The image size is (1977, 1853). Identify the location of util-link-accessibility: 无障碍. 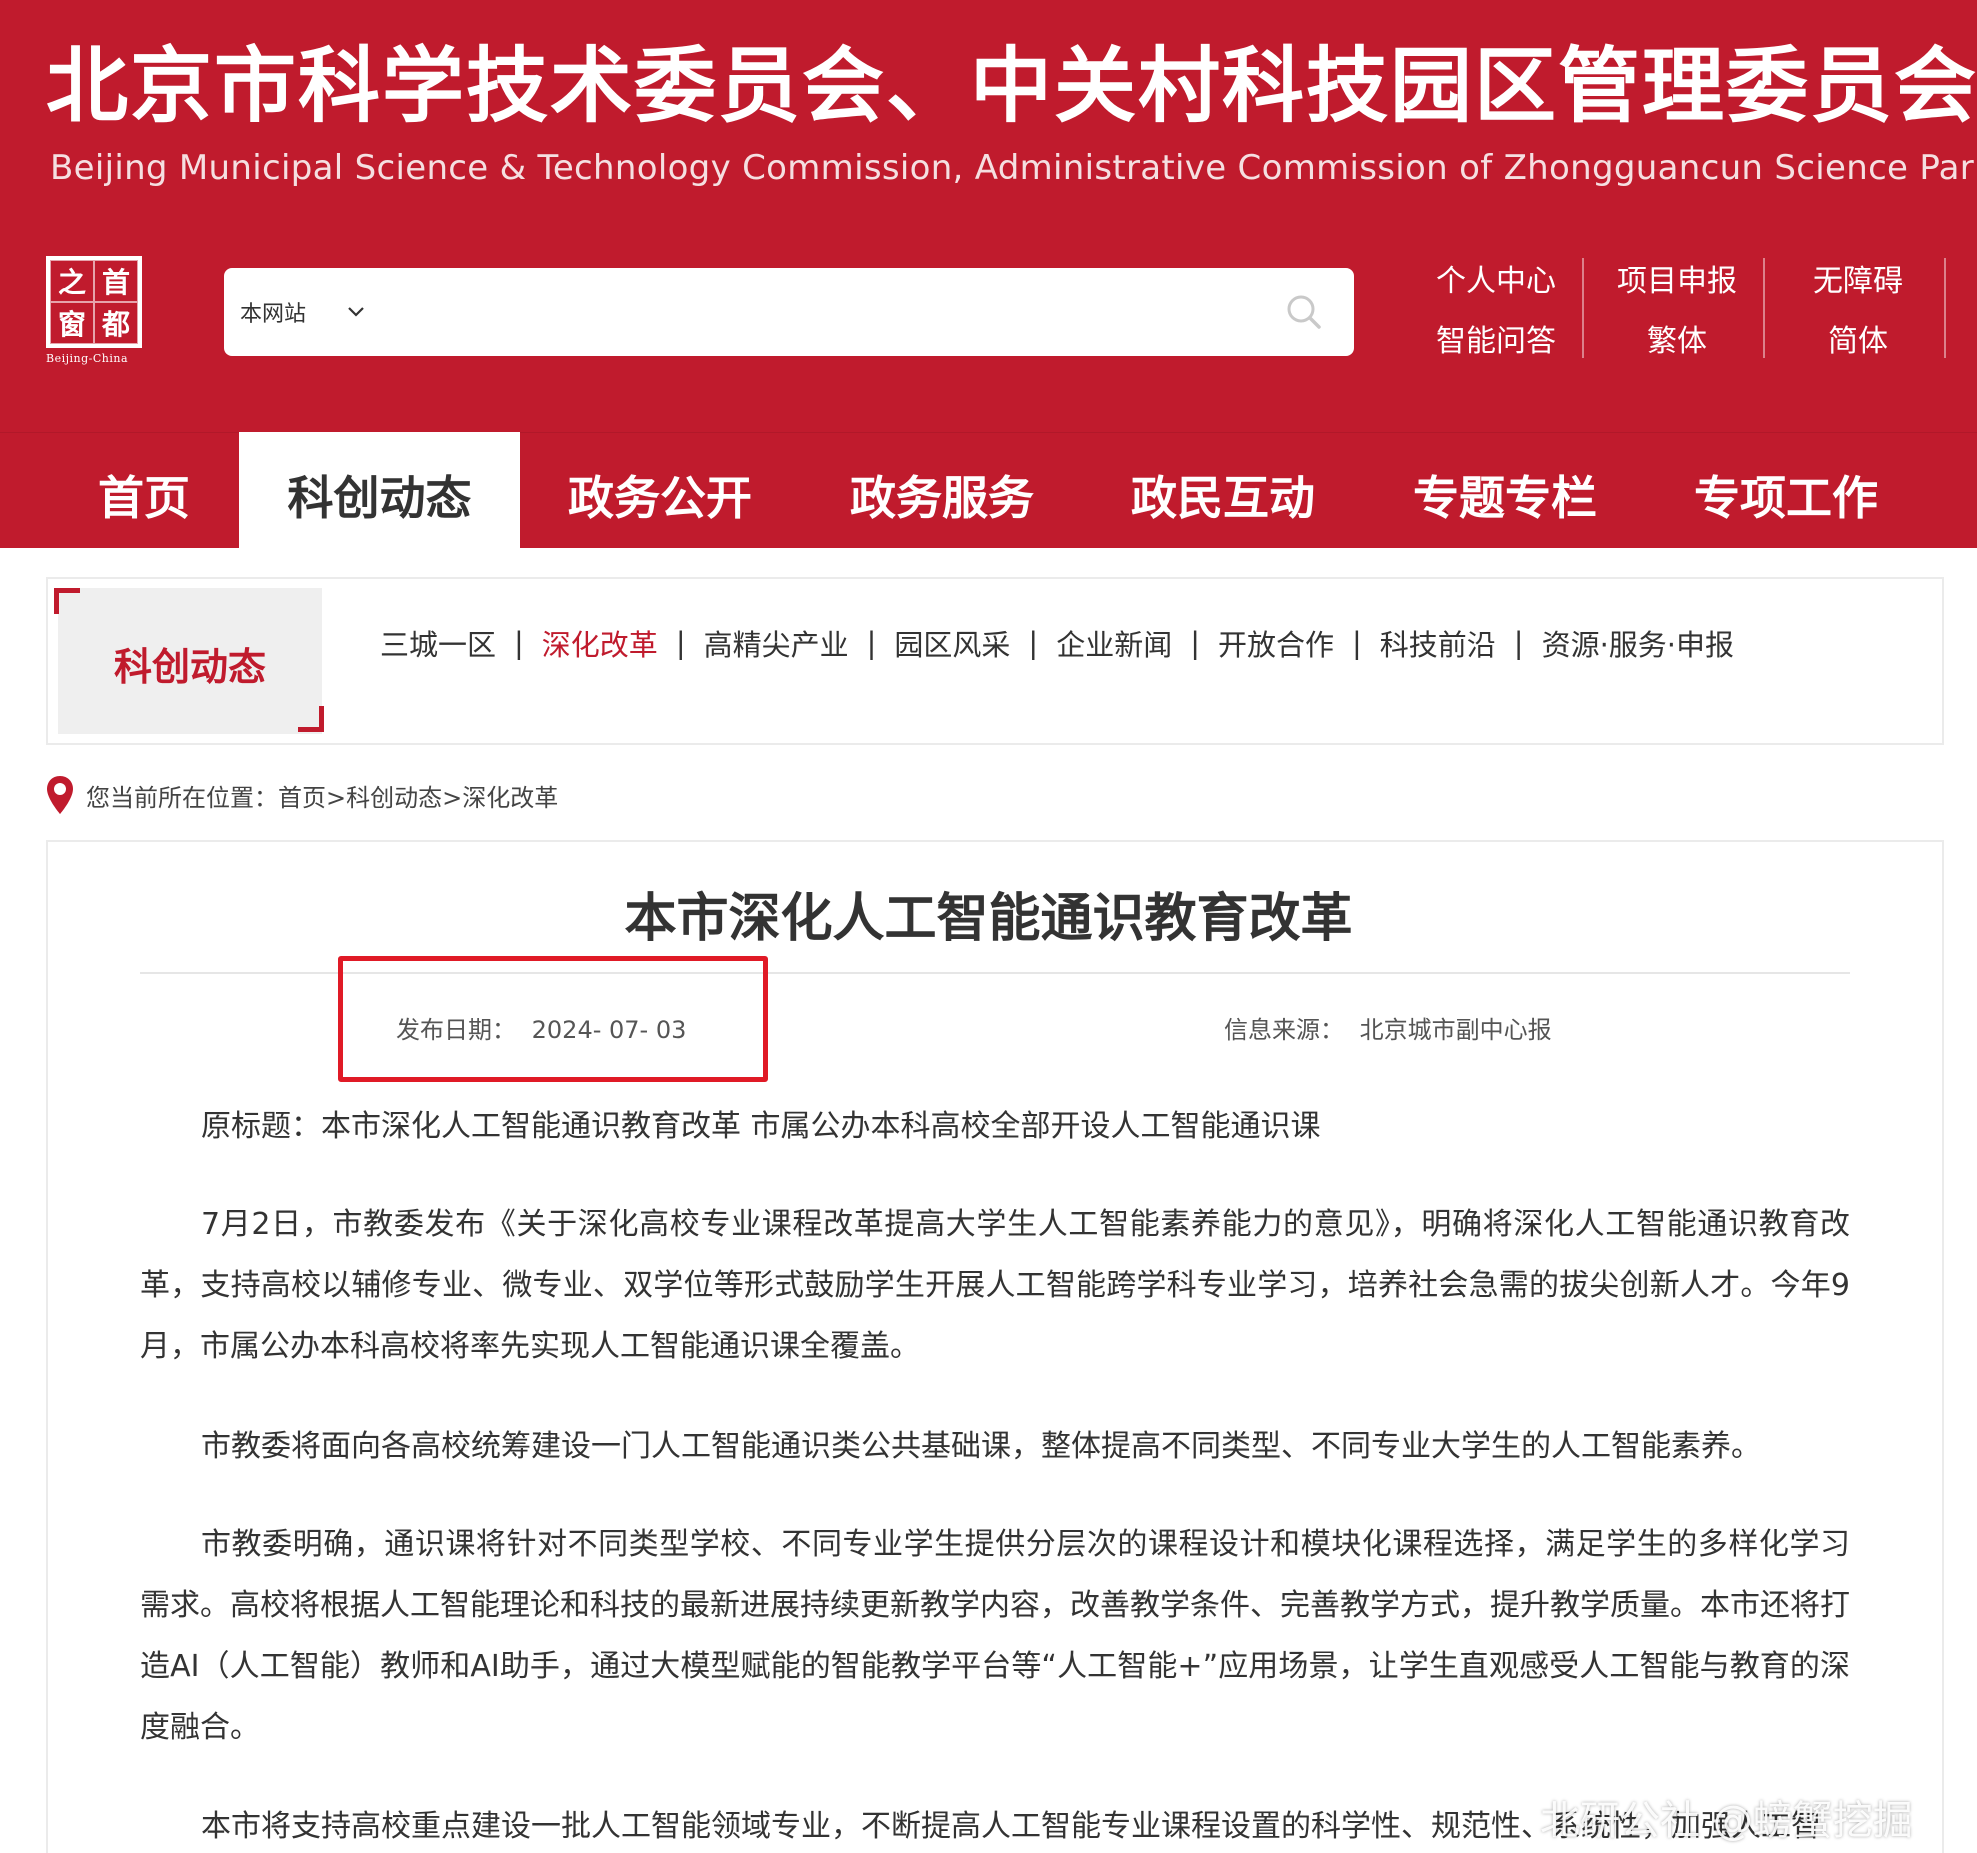
(1858, 278).